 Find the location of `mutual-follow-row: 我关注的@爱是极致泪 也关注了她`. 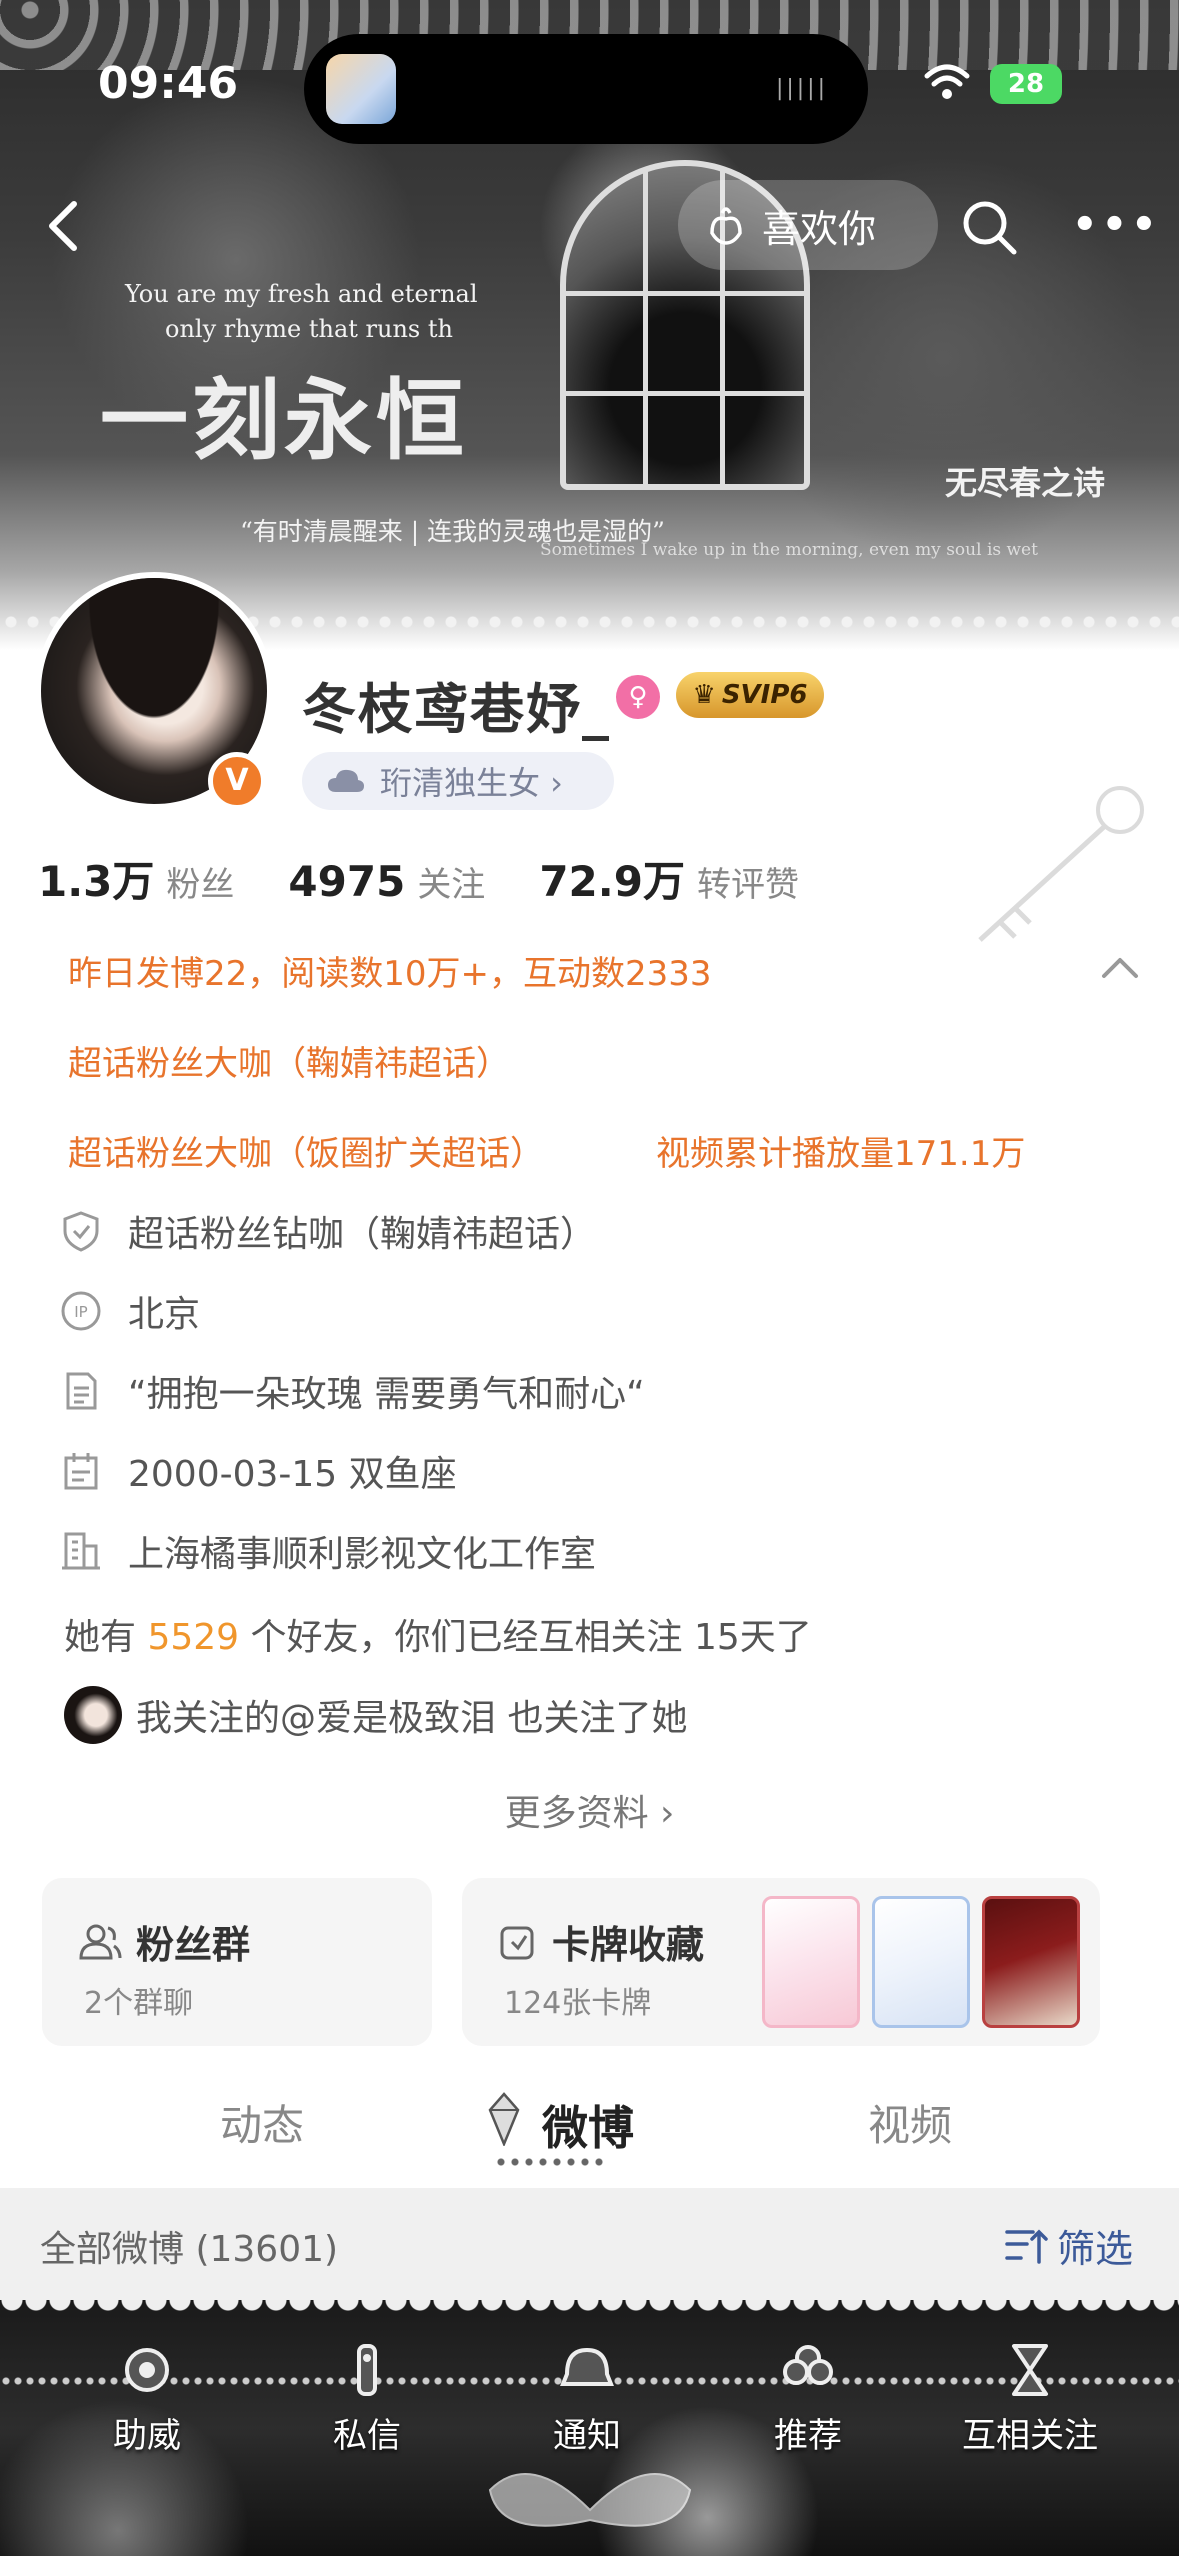

mutual-follow-row: 我关注的@爱是极致泪 也关注了她 is located at coordinates (375, 1715).